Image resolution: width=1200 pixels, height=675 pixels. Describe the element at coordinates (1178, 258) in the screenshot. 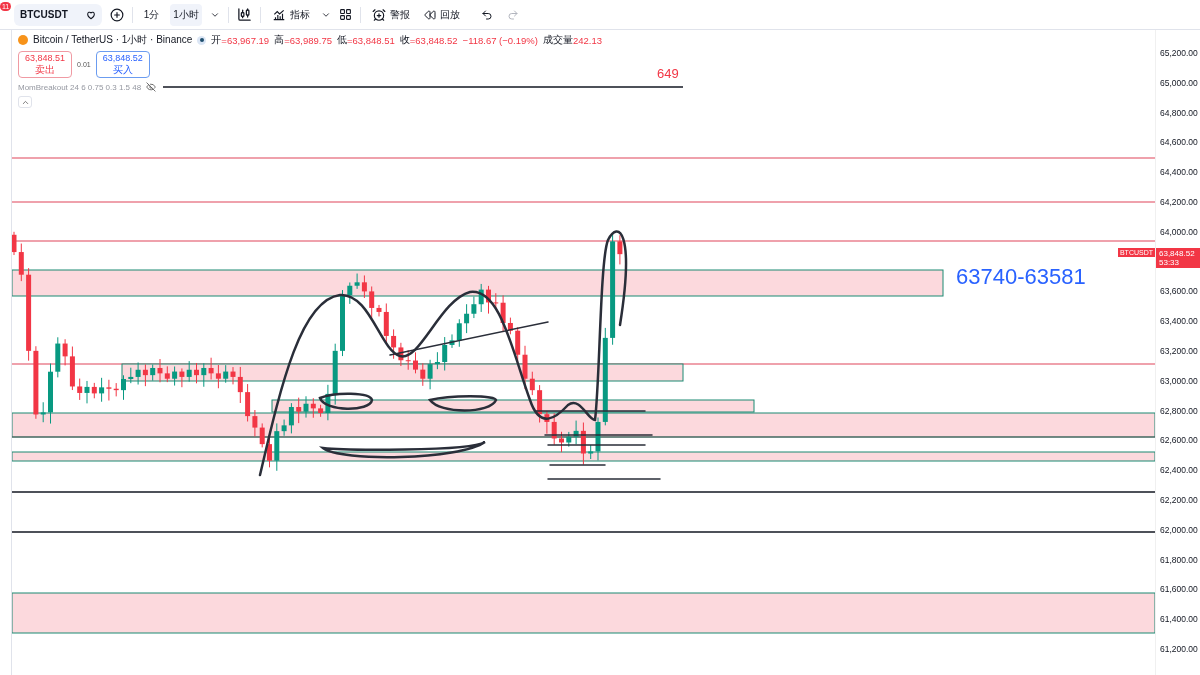

I see `price-tag: 63,848.52 53:33` at that location.